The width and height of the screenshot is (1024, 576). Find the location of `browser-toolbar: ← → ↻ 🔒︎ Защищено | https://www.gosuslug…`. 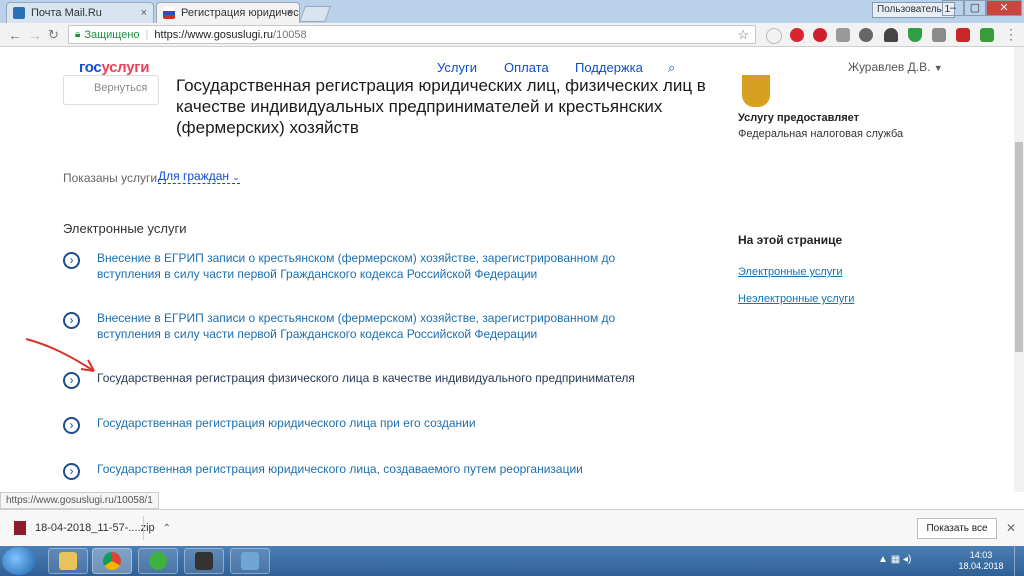

browser-toolbar: ← → ↻ 🔒︎ Защищено | https://www.gosuslug… is located at coordinates (512, 35).